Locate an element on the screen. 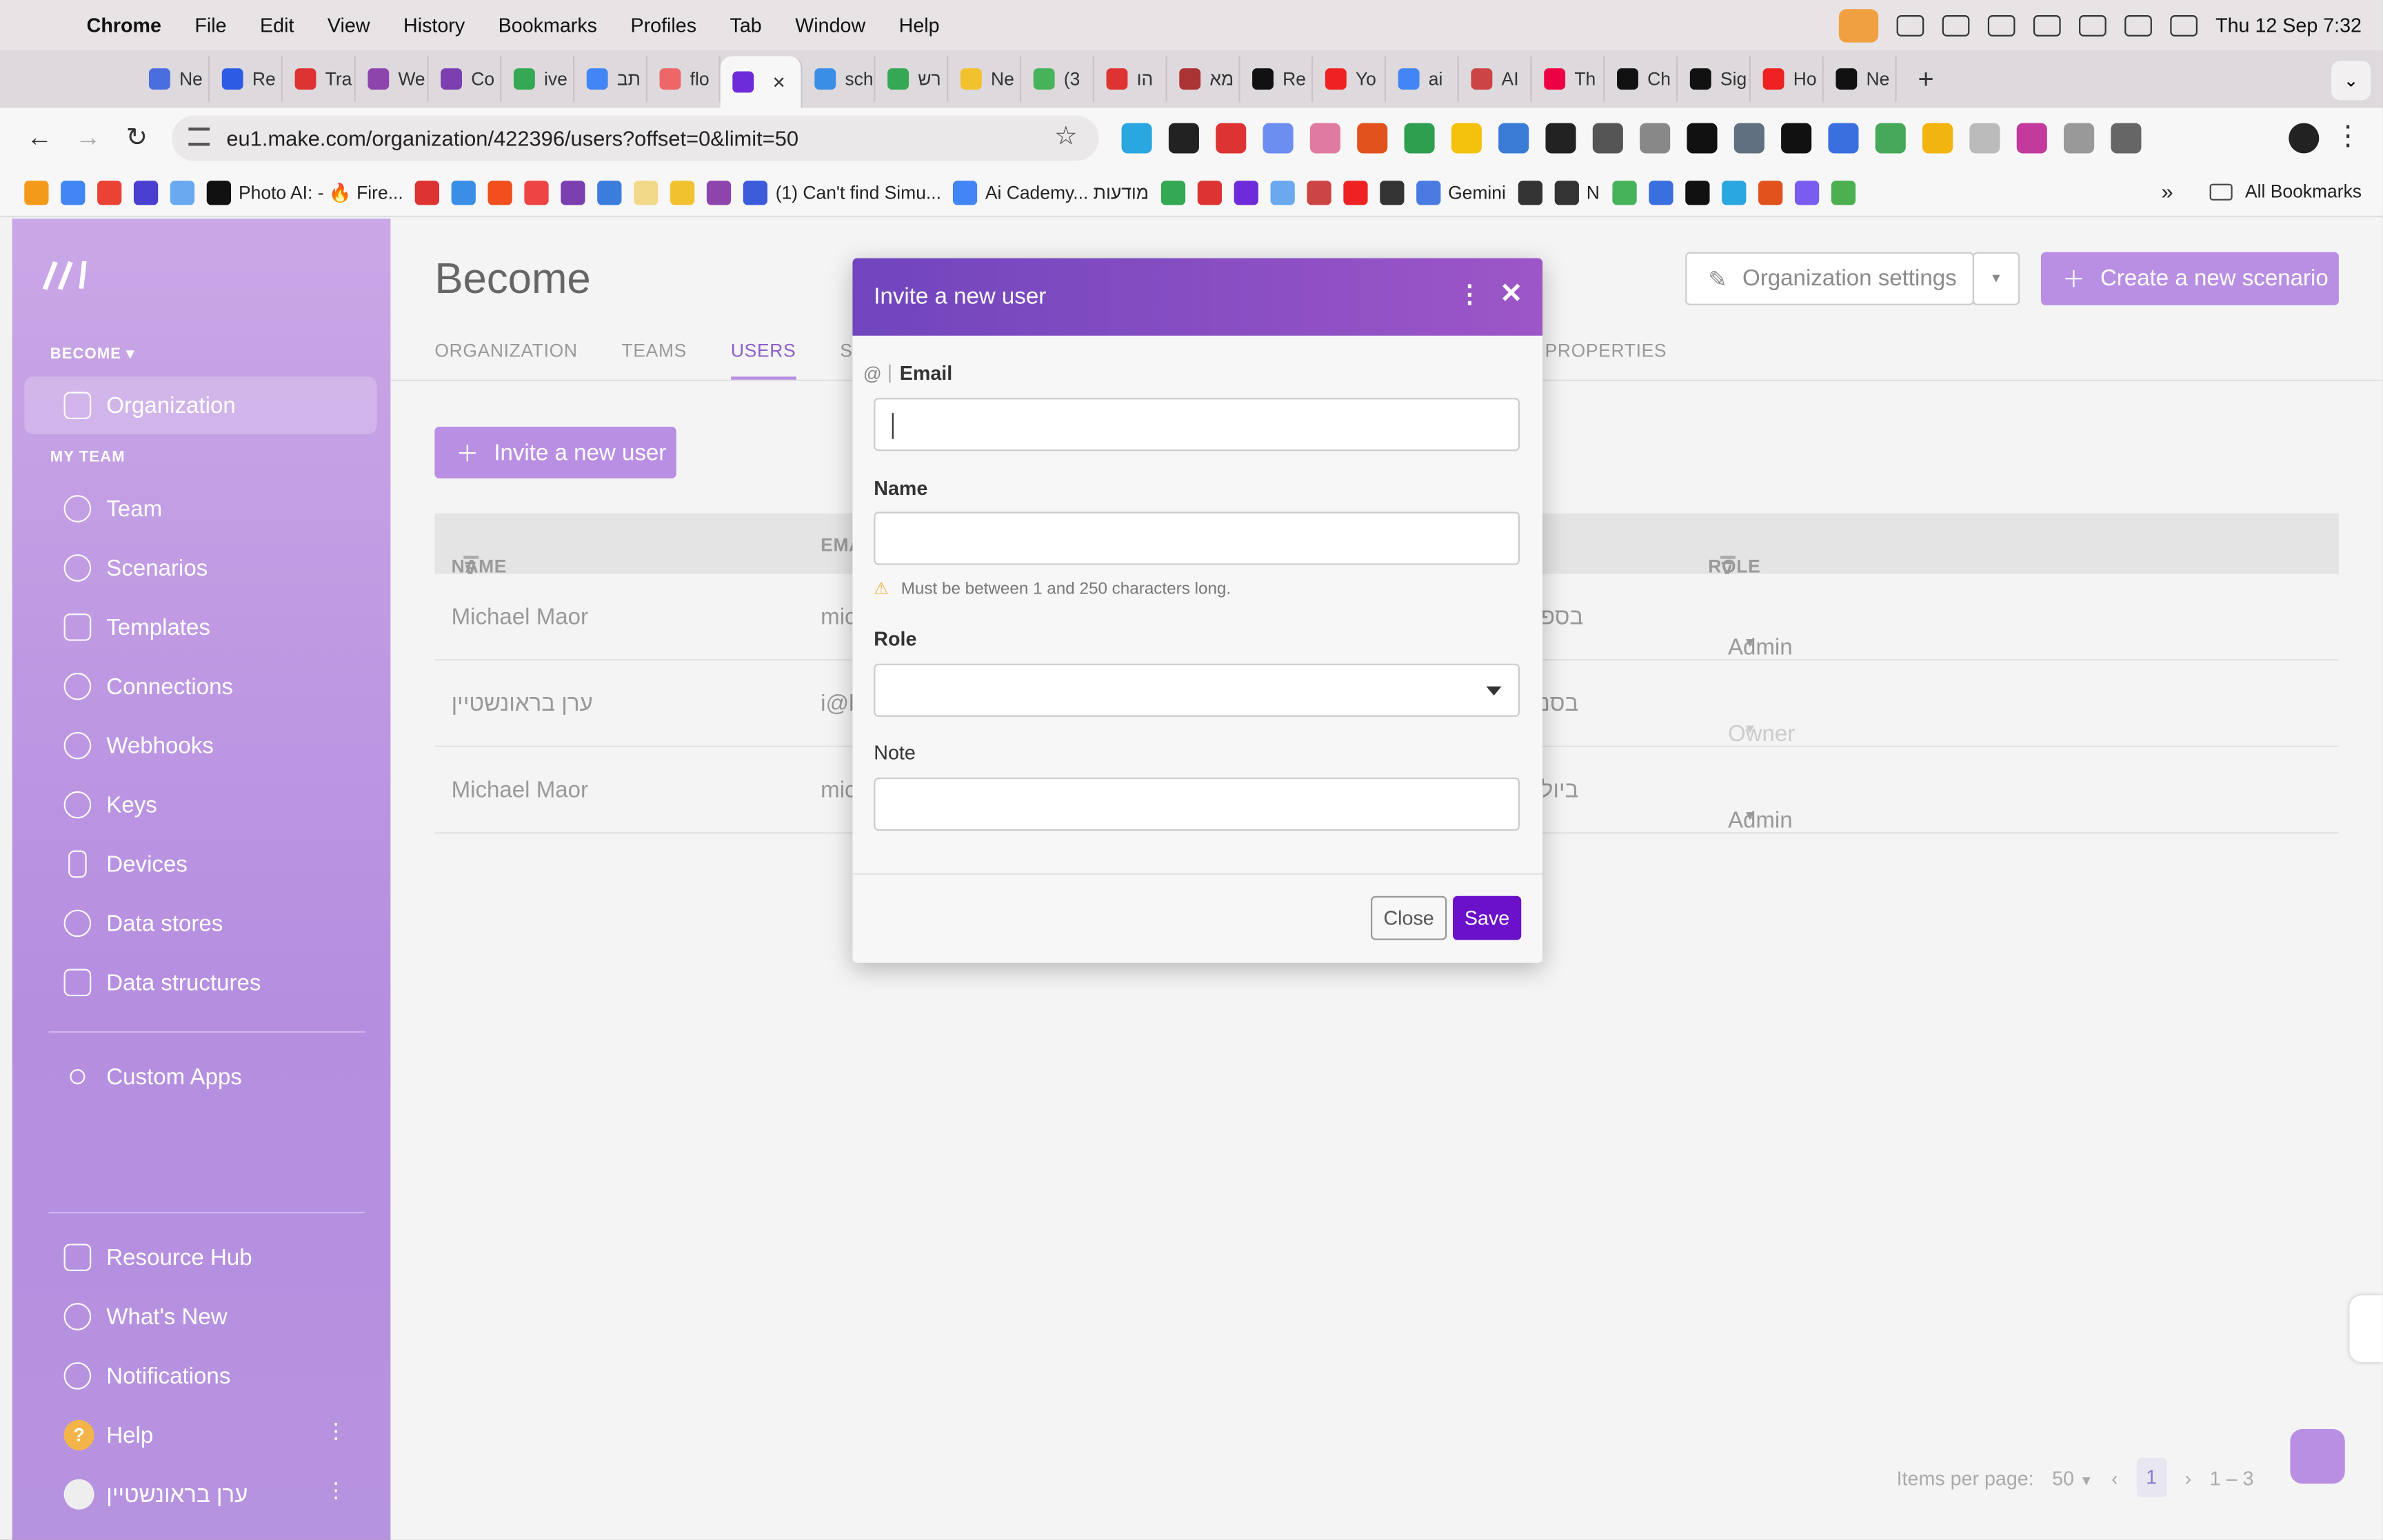 The height and width of the screenshot is (1540, 2383). menu-window: Window is located at coordinates (830, 26).